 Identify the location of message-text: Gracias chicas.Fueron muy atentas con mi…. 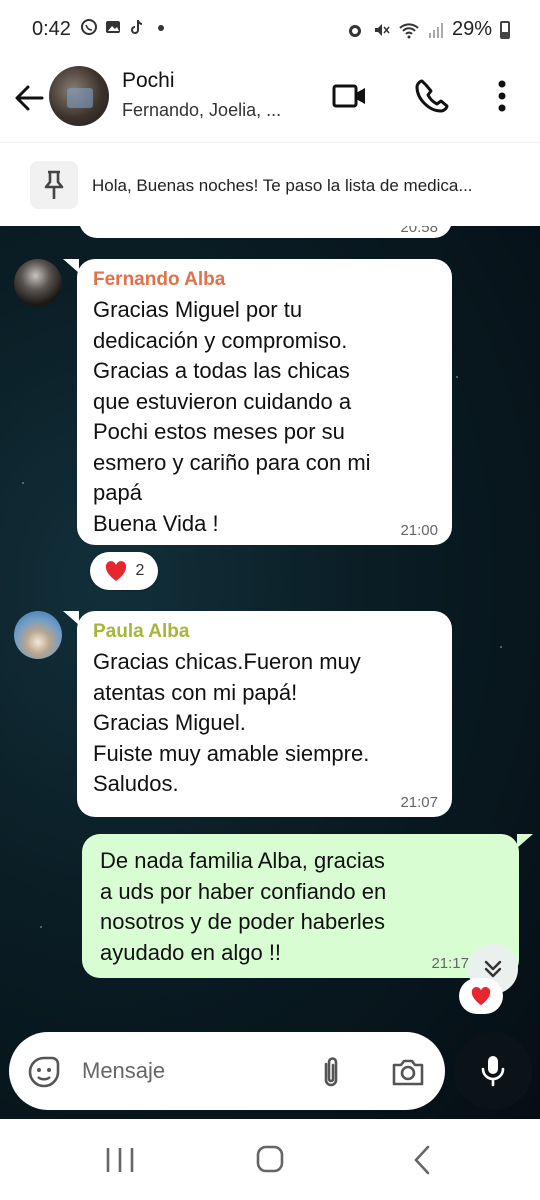
(231, 722).